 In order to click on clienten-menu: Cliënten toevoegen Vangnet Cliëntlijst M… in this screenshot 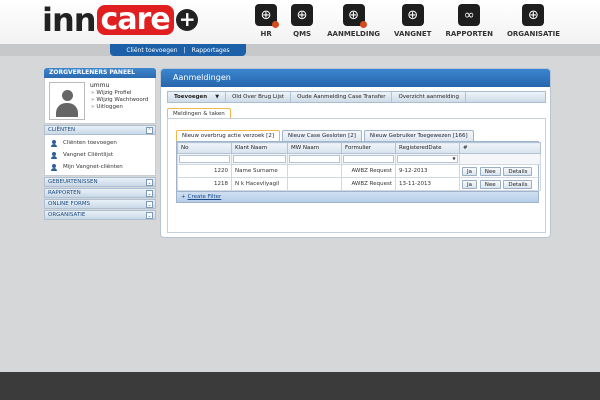, I will do `click(100, 155)`.